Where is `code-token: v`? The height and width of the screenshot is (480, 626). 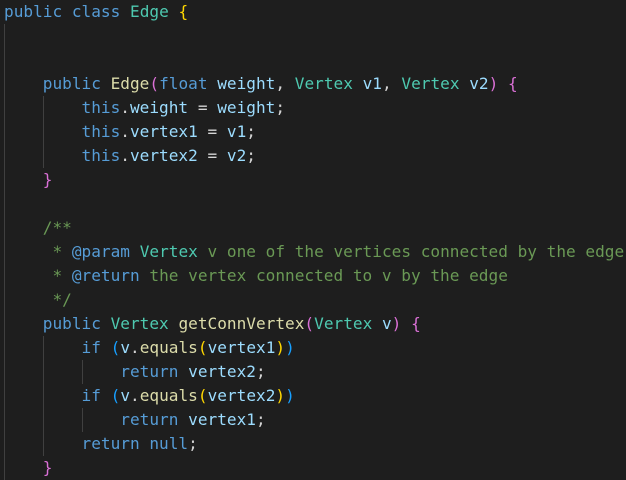
code-token: v is located at coordinates (386, 323).